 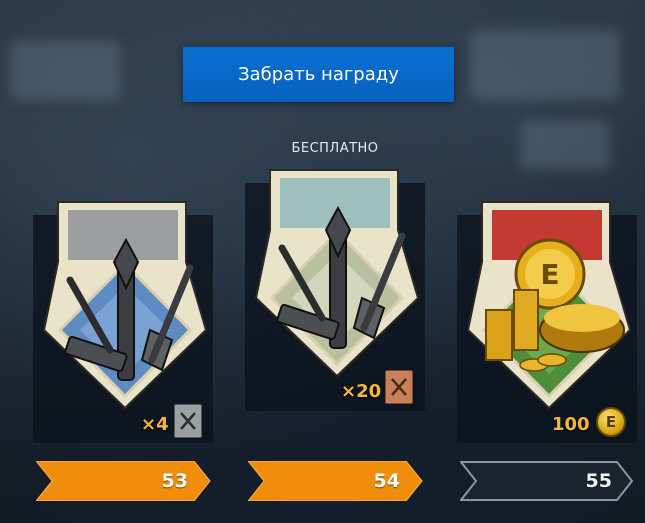 I want to click on reward-count: 100, so click(x=571, y=424).